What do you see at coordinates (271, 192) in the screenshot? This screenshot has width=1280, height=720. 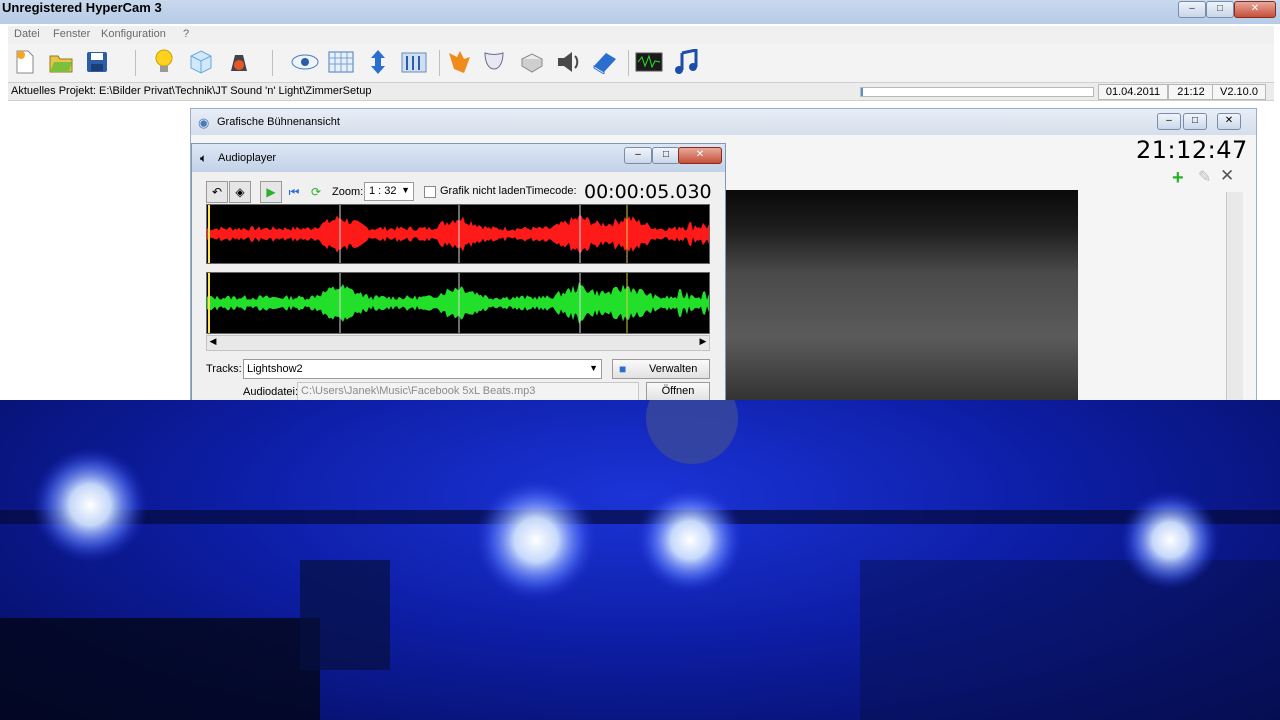 I see `play-icon: ▶` at bounding box center [271, 192].